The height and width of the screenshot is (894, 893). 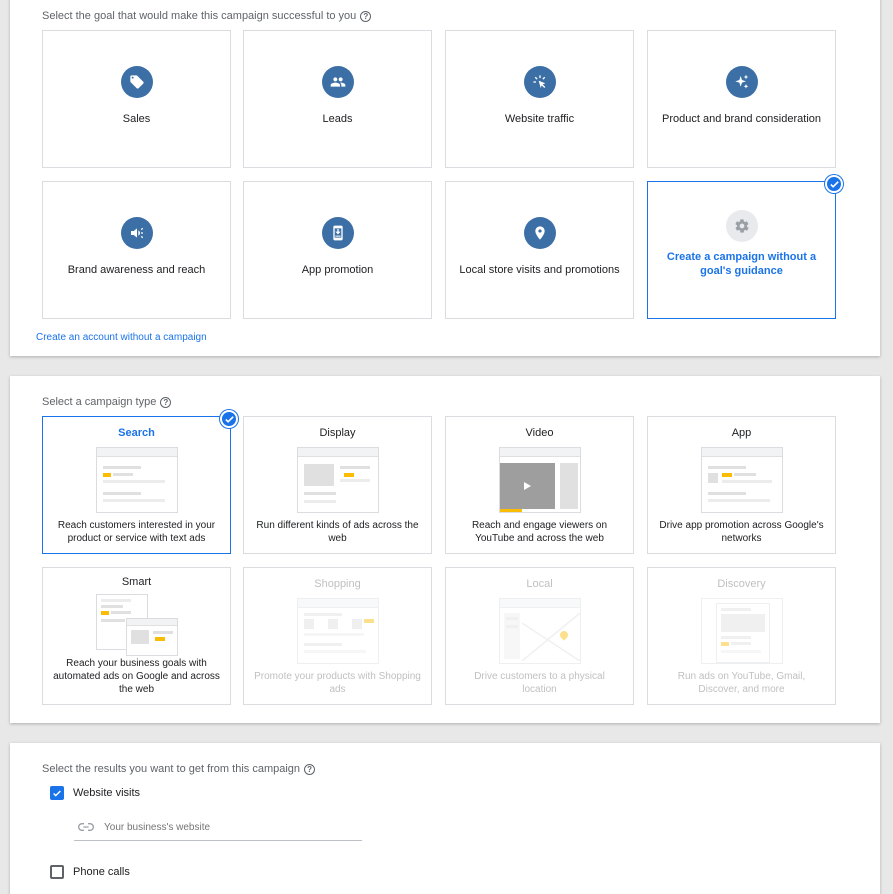 What do you see at coordinates (136, 480) in the screenshot?
I see `search-ad-illustration` at bounding box center [136, 480].